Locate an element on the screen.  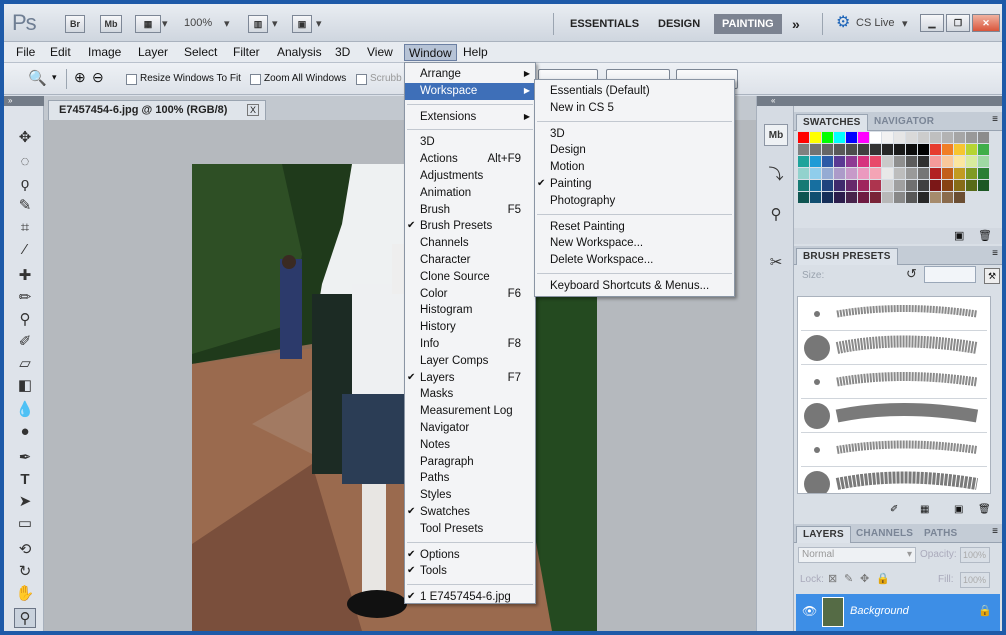
menu-image: Image is located at coordinates (104, 52).